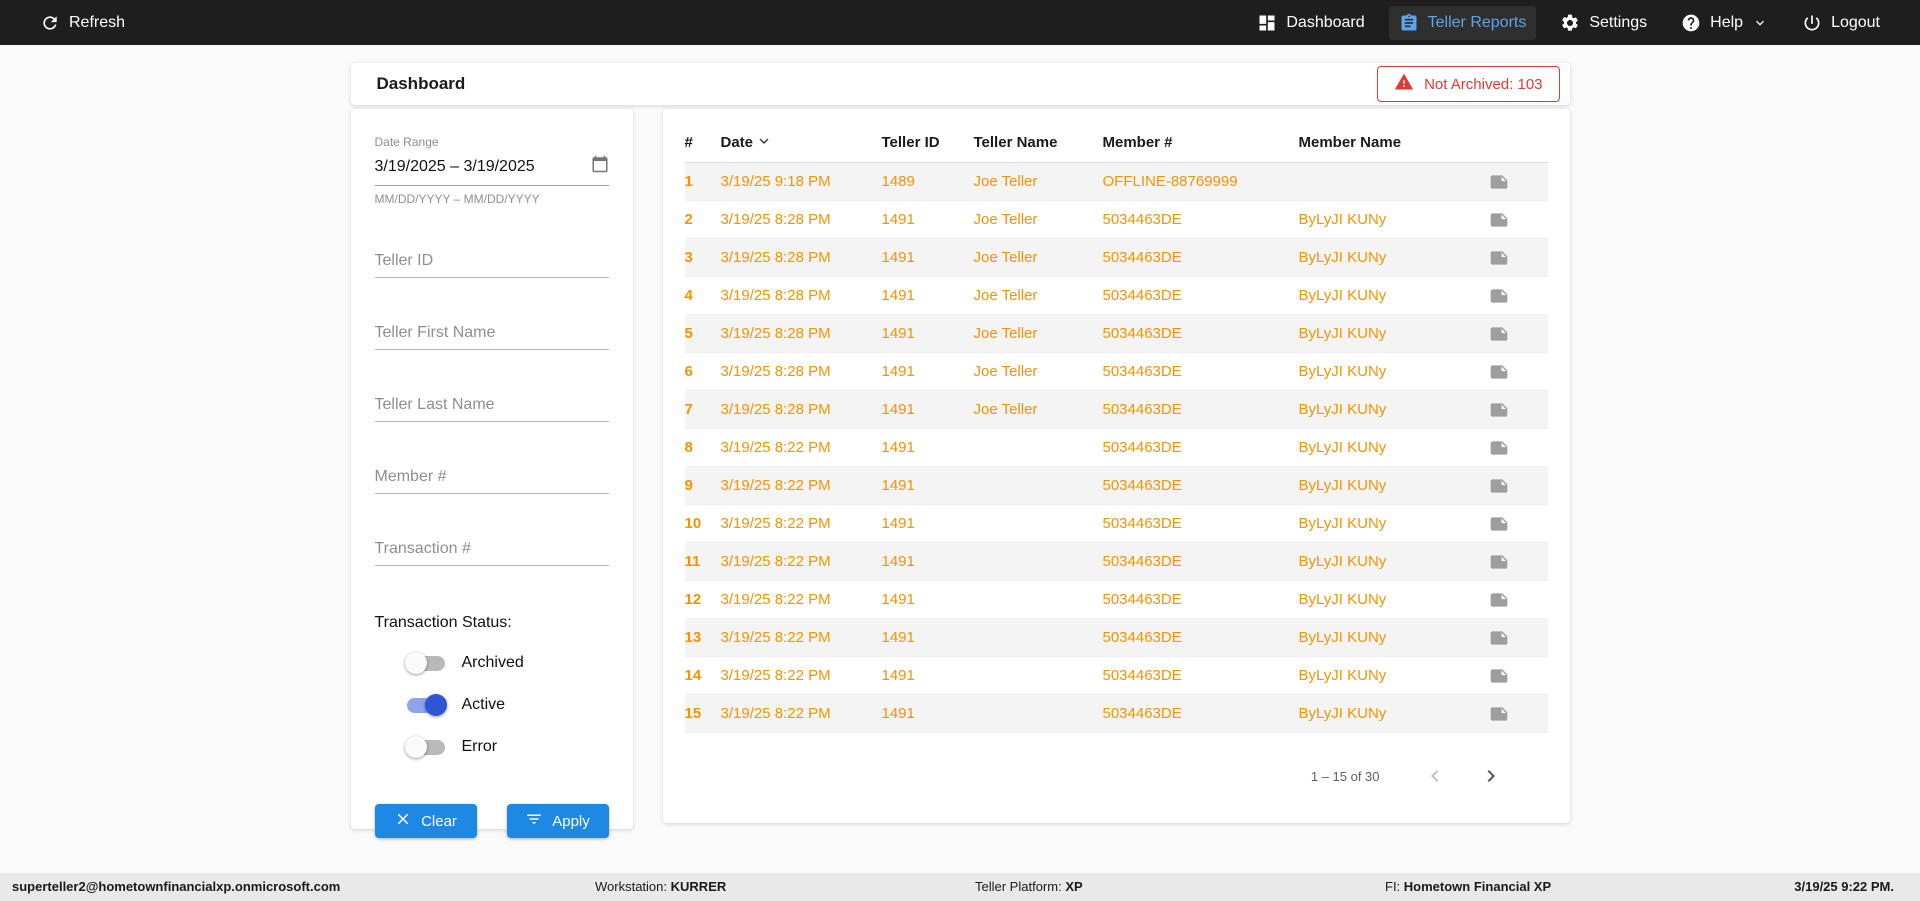  What do you see at coordinates (693, 599) in the screenshot?
I see `cell-row-number: 12` at bounding box center [693, 599].